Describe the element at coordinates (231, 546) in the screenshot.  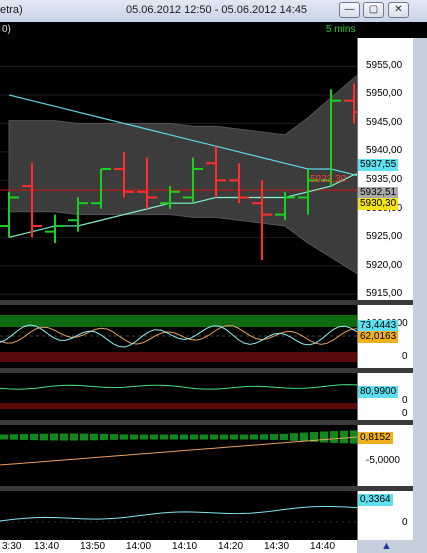
I see `time-label: 14:20` at that location.